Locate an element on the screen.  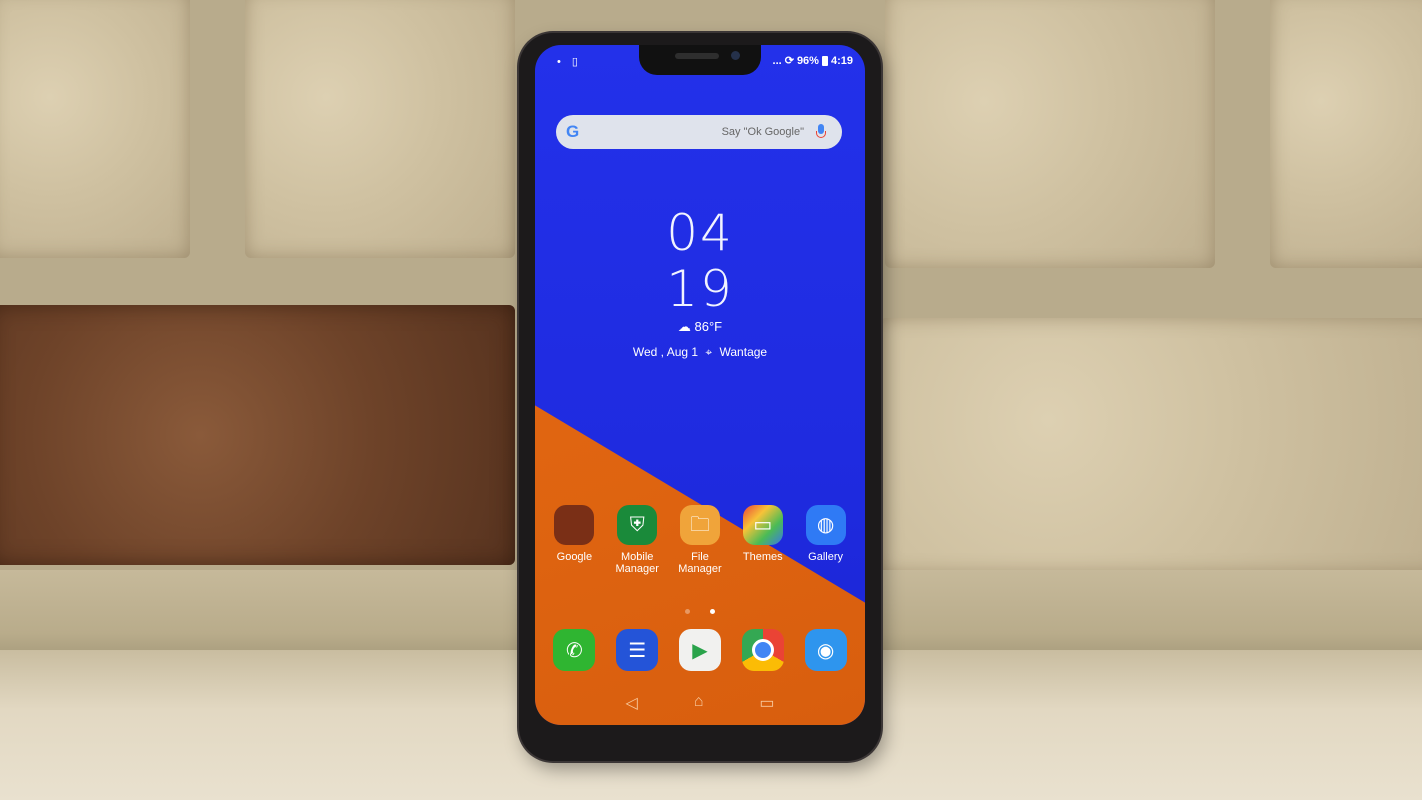
sd-card-icon: ▯ is located at coordinates (574, 62).